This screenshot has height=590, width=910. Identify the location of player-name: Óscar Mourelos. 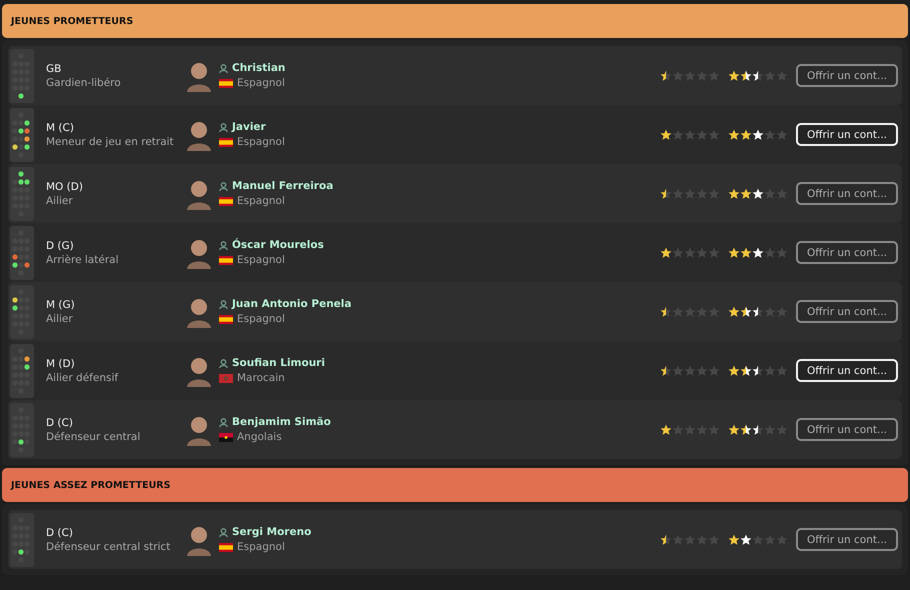
(278, 245).